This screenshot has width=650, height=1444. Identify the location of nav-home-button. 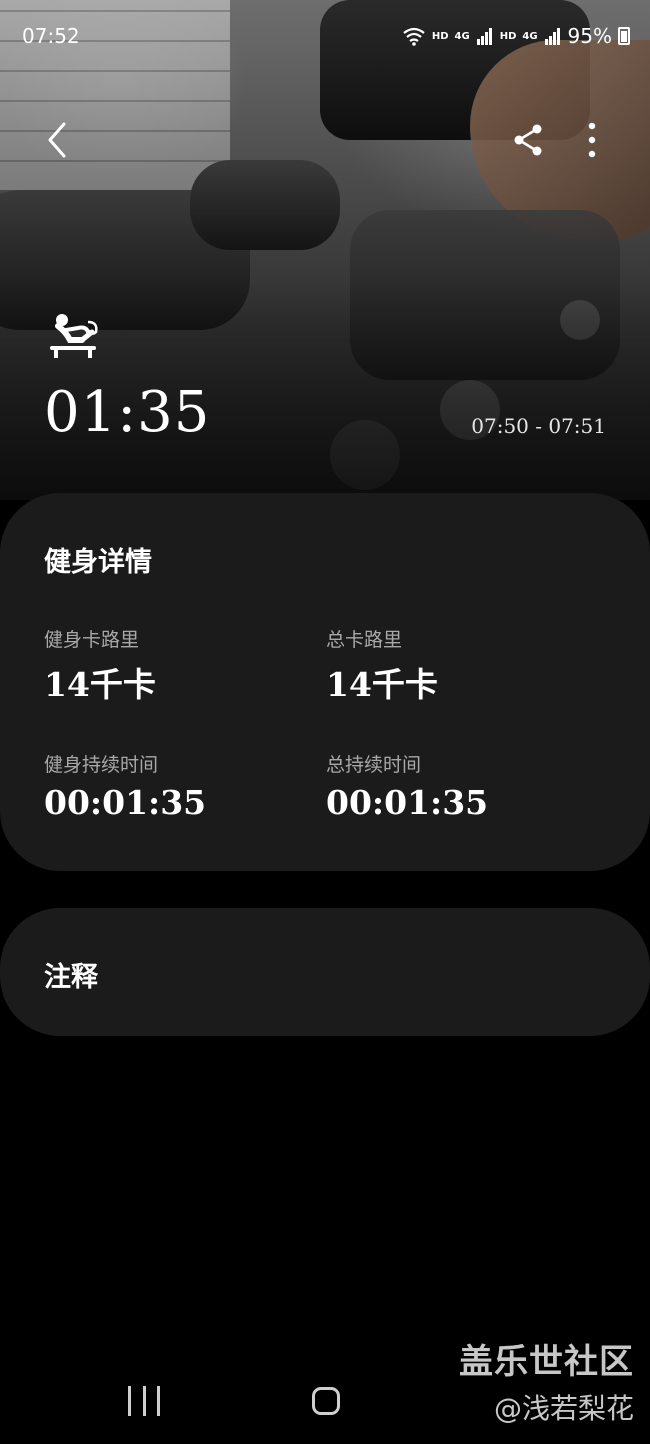
(326, 1401).